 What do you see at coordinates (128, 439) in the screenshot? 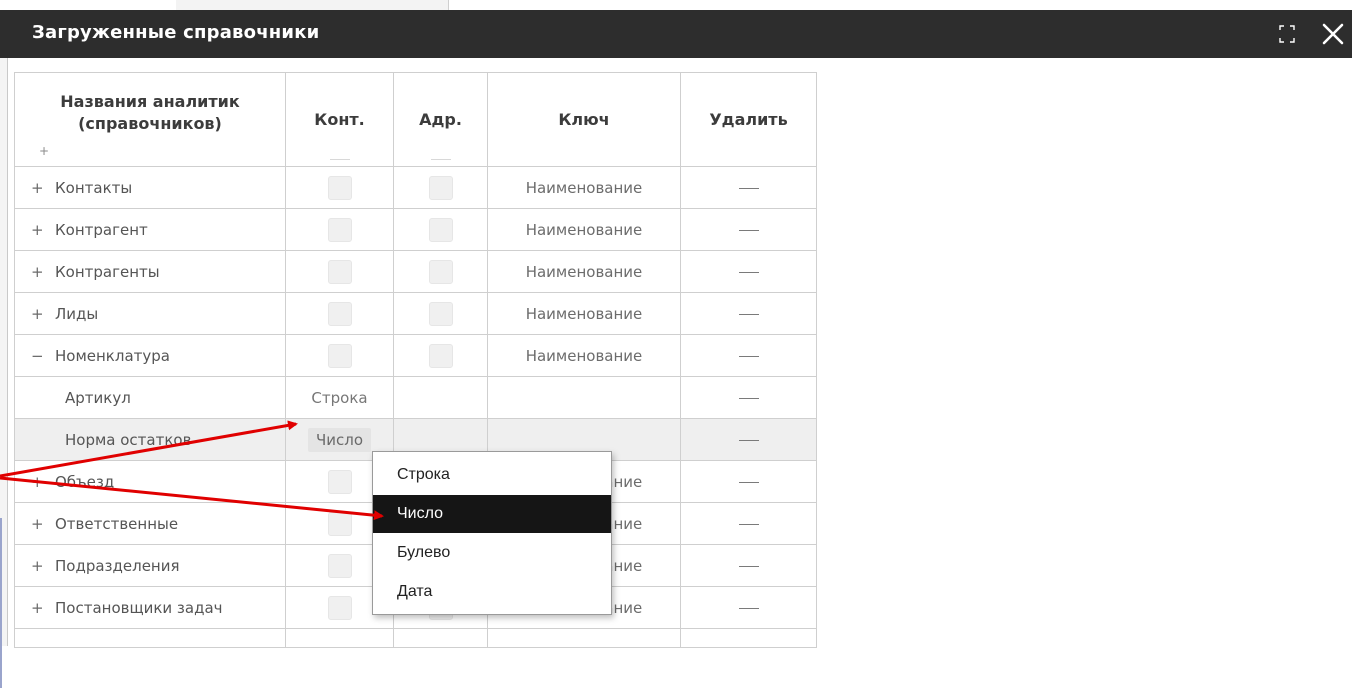
I see `field-name: Норма остатков` at bounding box center [128, 439].